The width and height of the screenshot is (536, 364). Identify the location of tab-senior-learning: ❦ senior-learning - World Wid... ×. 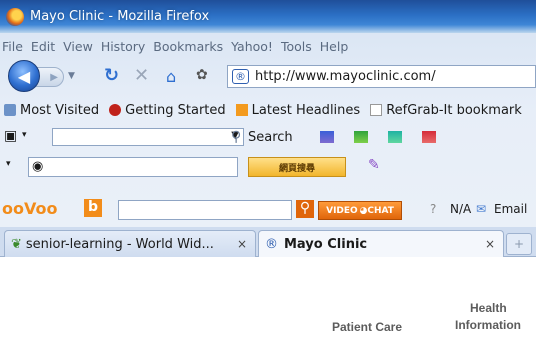
(130, 243).